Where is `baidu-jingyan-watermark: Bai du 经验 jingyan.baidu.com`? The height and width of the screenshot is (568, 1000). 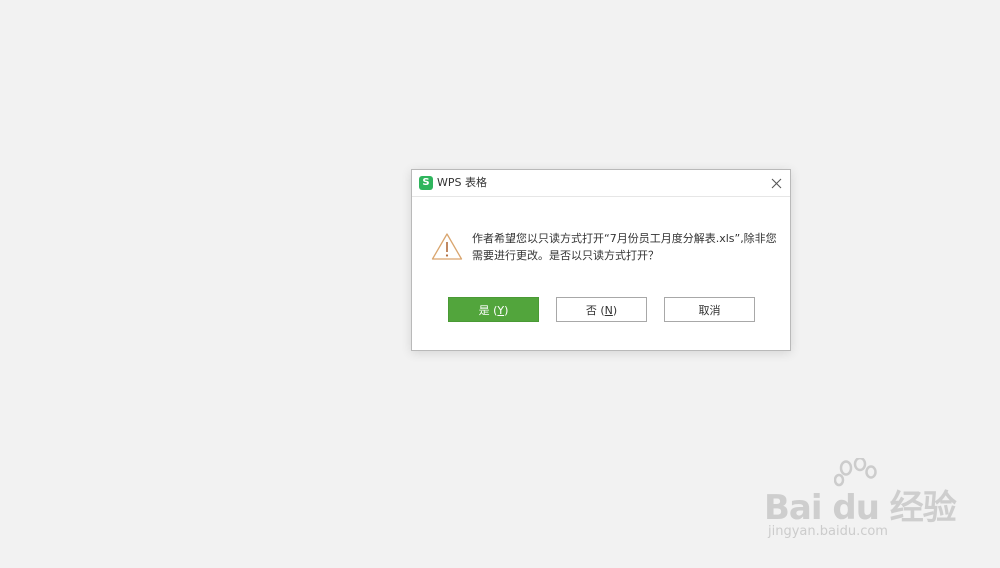 baidu-jingyan-watermark: Bai du 经验 jingyan.baidu.com is located at coordinates (864, 503).